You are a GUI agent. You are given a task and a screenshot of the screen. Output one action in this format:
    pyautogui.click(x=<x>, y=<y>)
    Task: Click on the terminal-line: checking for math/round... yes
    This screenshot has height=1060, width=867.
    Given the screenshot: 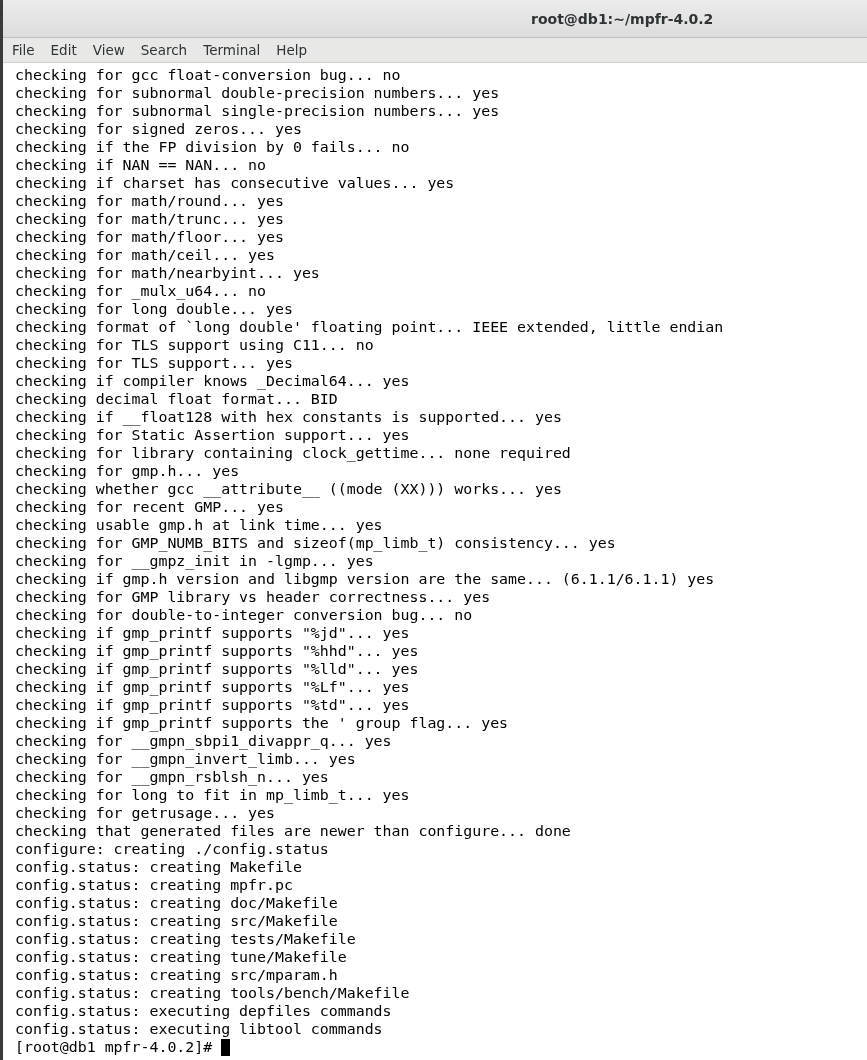 What is the action you would take?
    pyautogui.click(x=150, y=201)
    